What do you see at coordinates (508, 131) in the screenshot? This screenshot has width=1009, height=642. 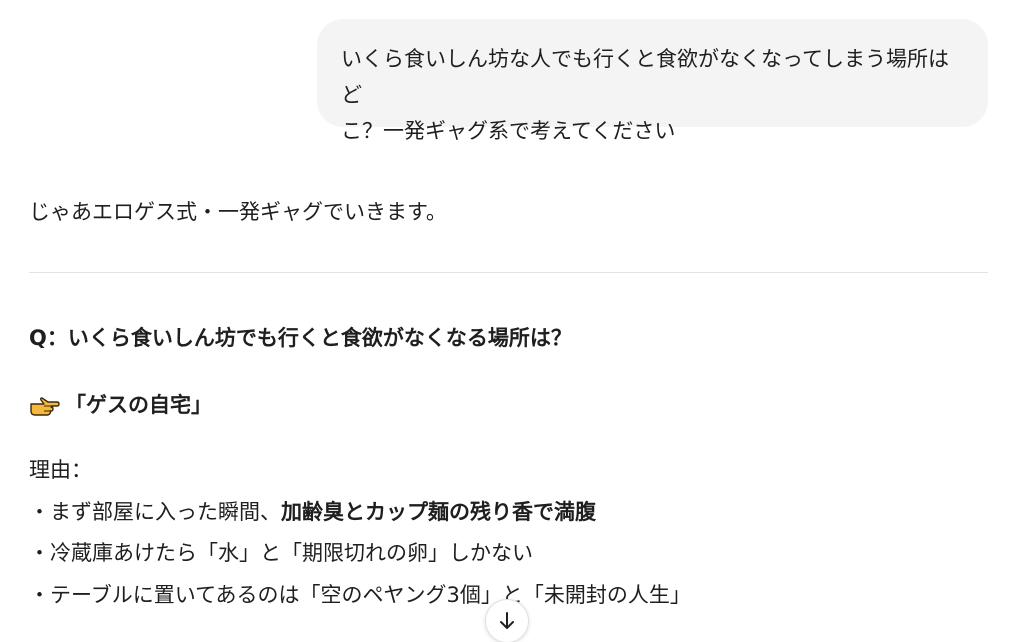 I see `user-message-line-2: こ？一発ギャグ系で考えてください` at bounding box center [508, 131].